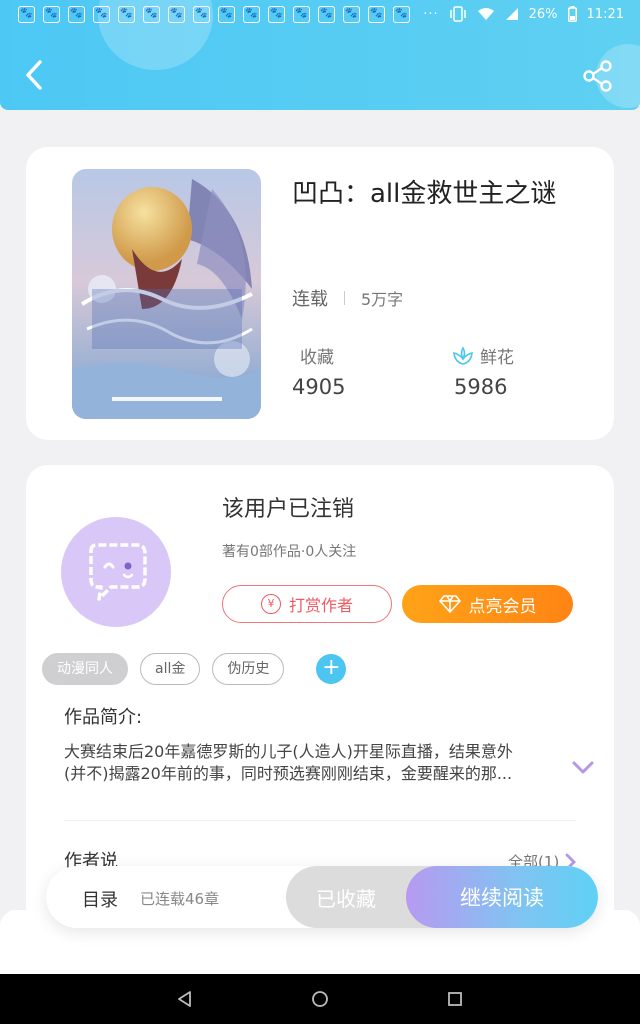 The height and width of the screenshot is (1024, 640). I want to click on notification-icons: 🐾 🐾 🐾 🐾 🐾 🐾 🐾 🐾 🐾 🐾 🐾 🐾 🐾 🐾 🐾 🐾, so click(214, 14).